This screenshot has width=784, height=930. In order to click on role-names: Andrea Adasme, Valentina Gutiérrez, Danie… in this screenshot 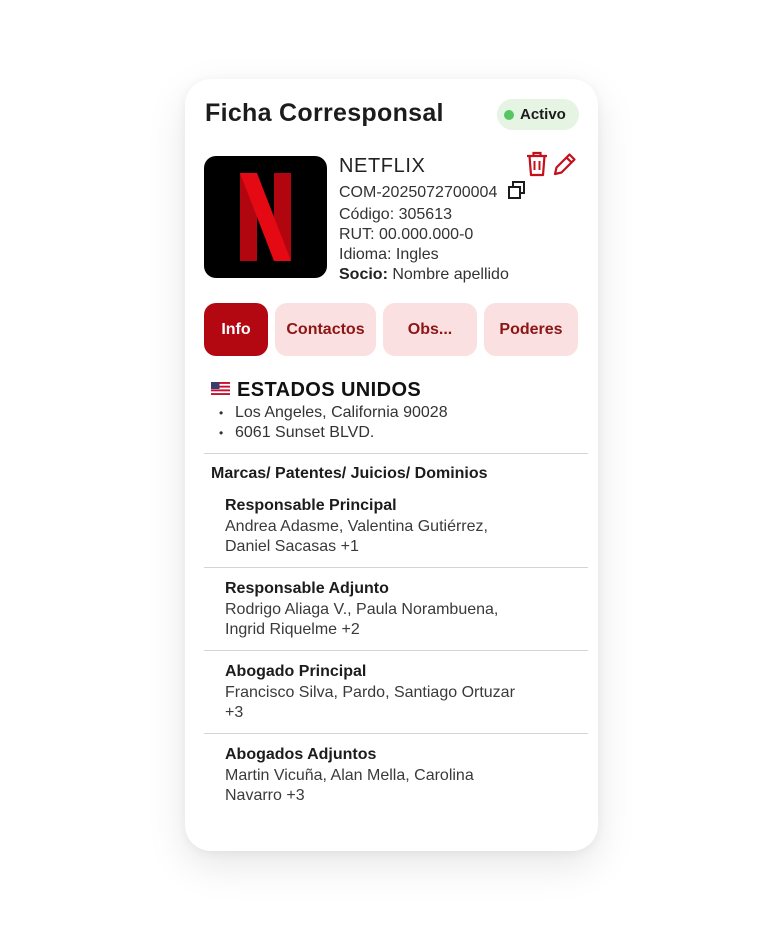, I will do `click(395, 537)`.